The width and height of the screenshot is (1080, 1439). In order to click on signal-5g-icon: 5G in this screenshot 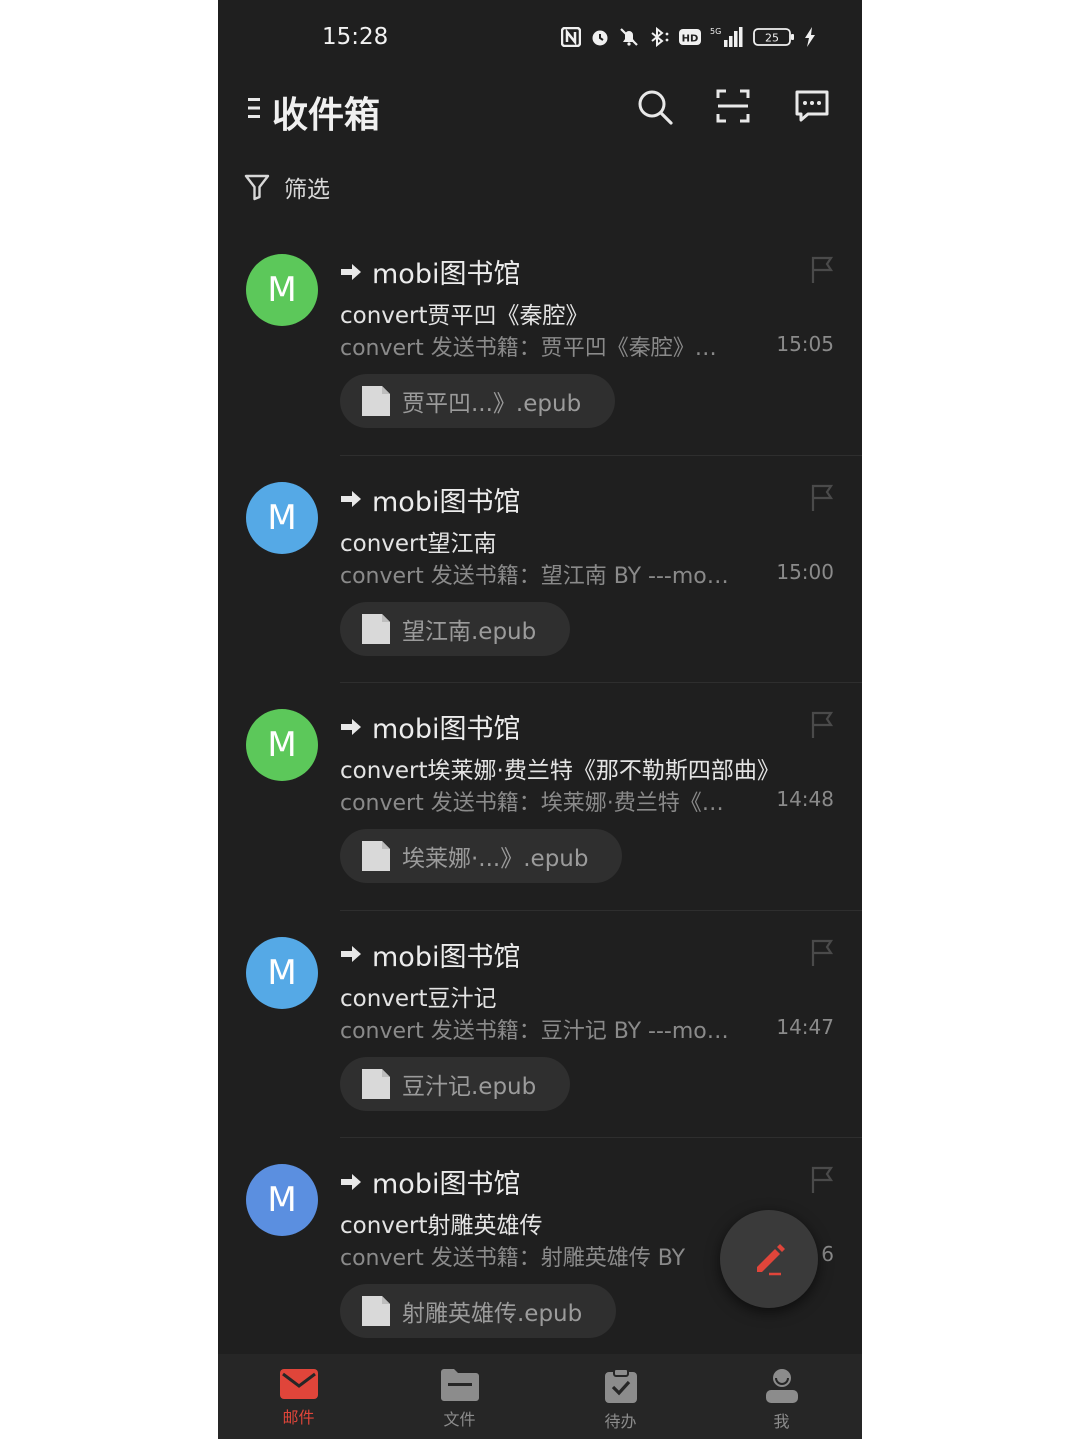, I will do `click(726, 37)`.